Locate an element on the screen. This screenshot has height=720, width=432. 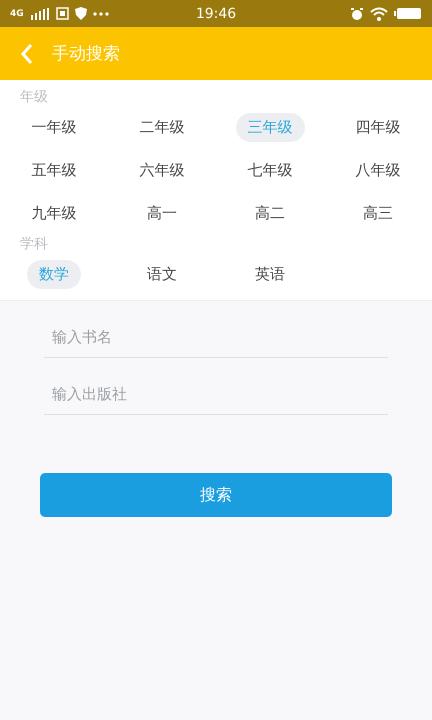
sim-card-icon is located at coordinates (62, 13).